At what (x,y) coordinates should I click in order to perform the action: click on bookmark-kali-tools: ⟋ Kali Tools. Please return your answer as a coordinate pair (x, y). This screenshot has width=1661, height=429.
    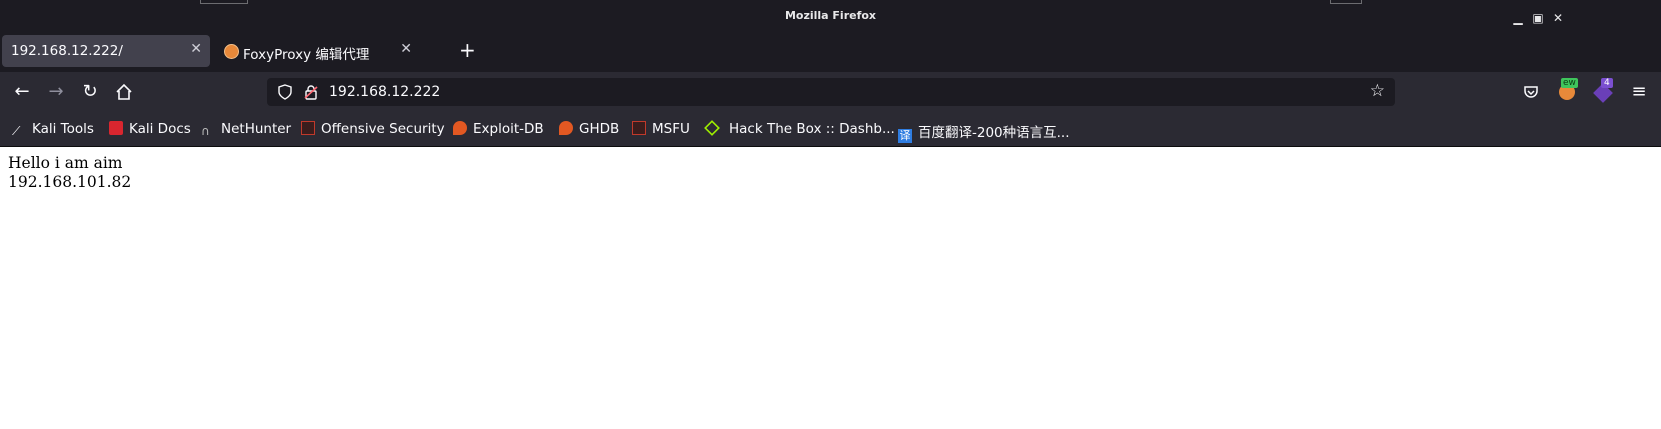
    Looking at the image, I should click on (53, 129).